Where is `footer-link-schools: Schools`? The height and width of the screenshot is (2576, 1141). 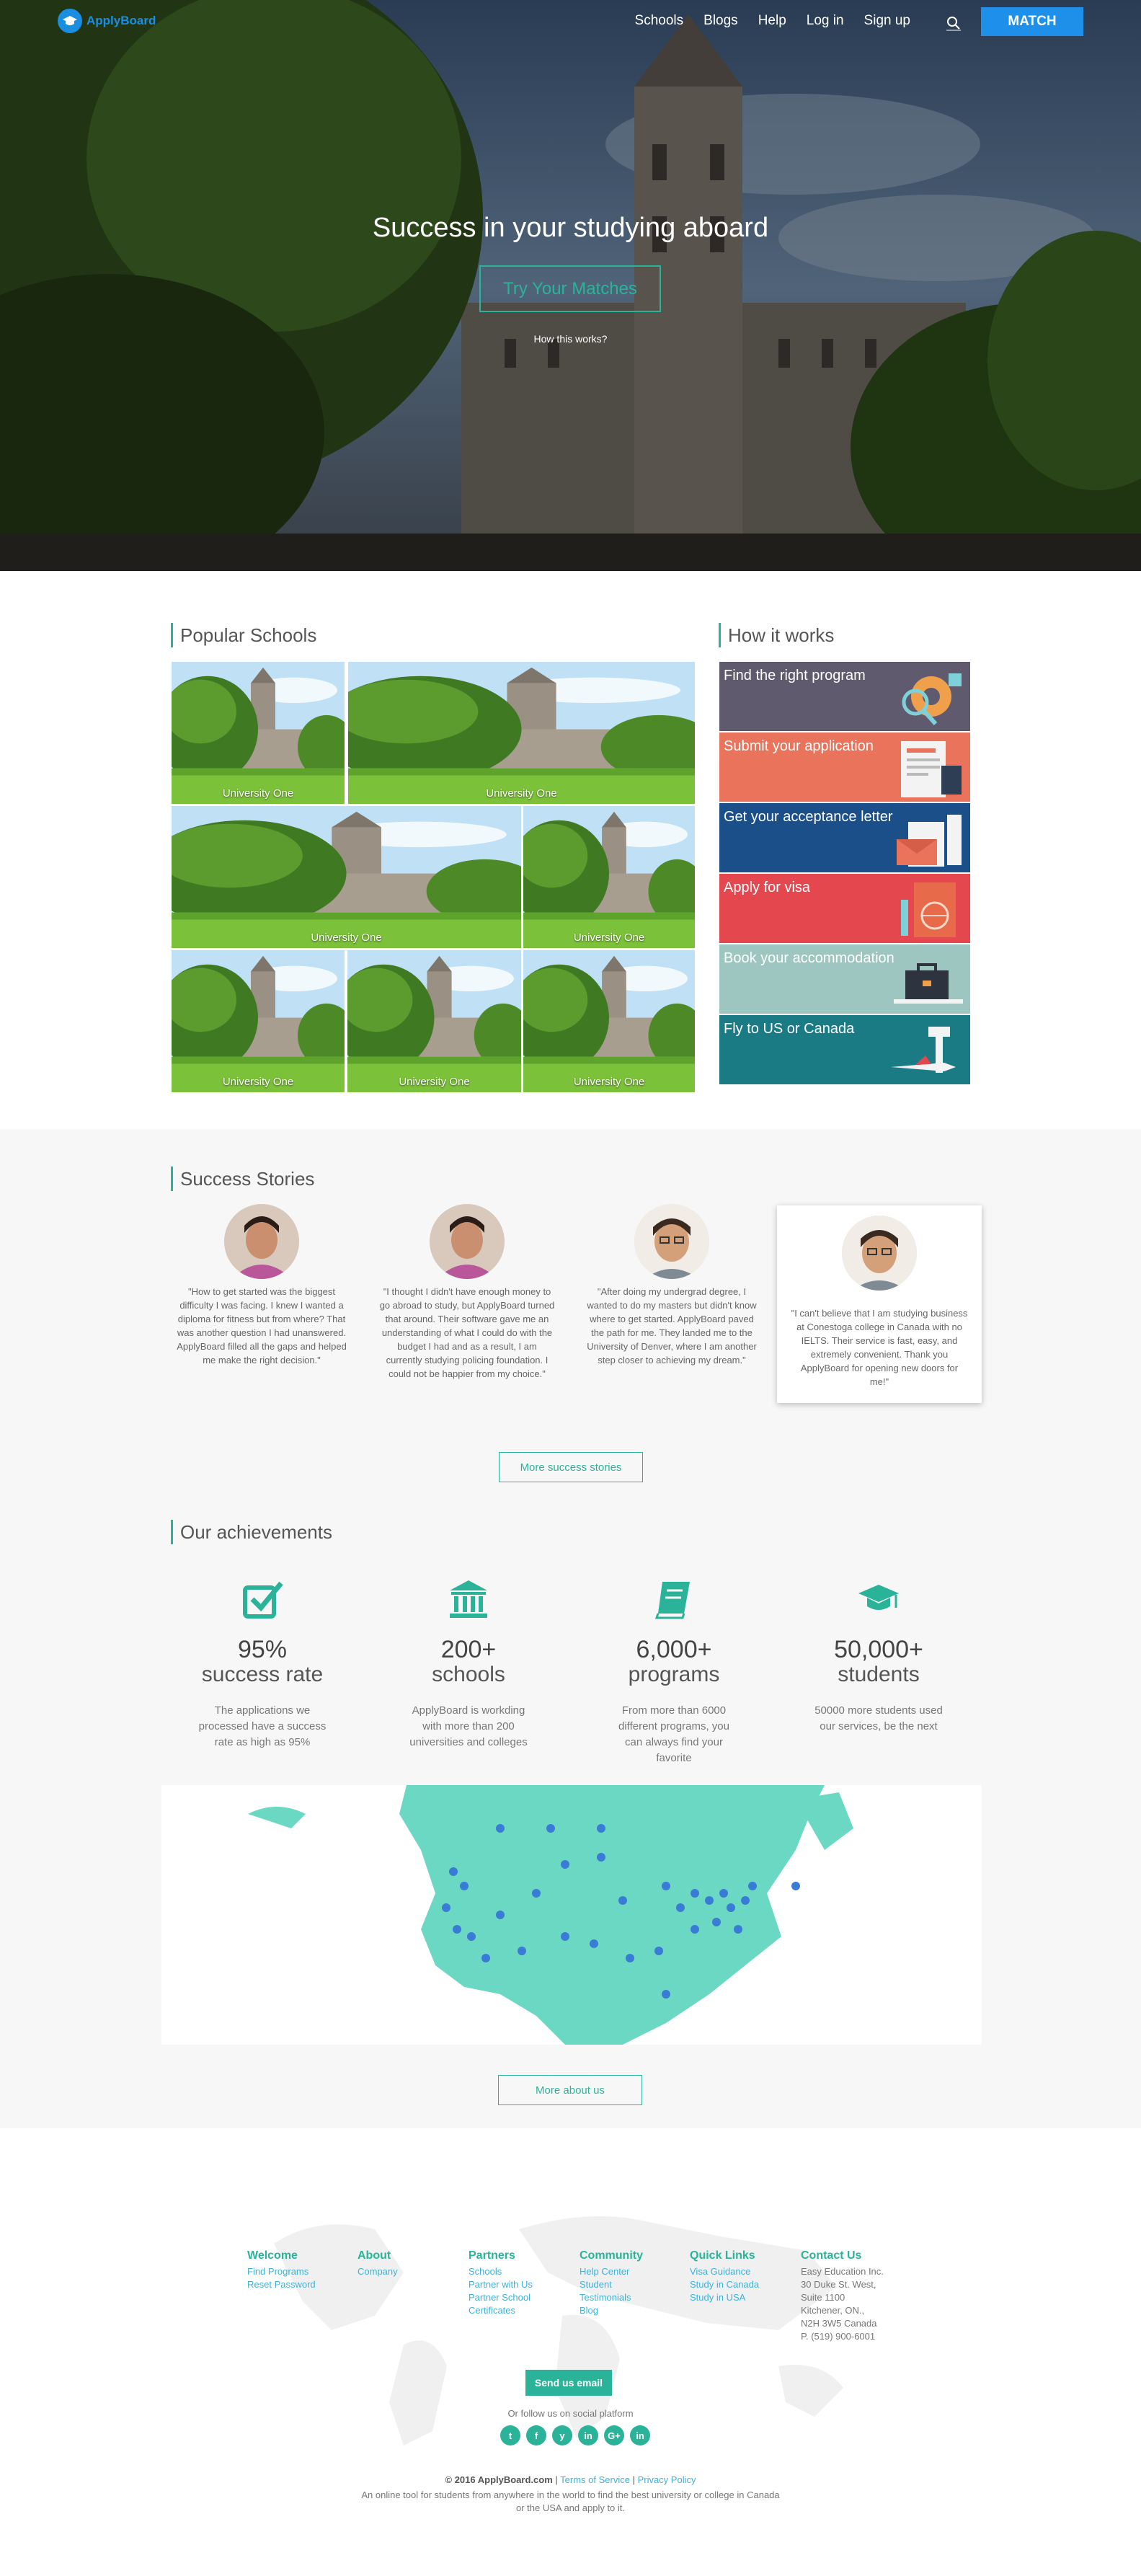 footer-link-schools: Schools is located at coordinates (523, 2271).